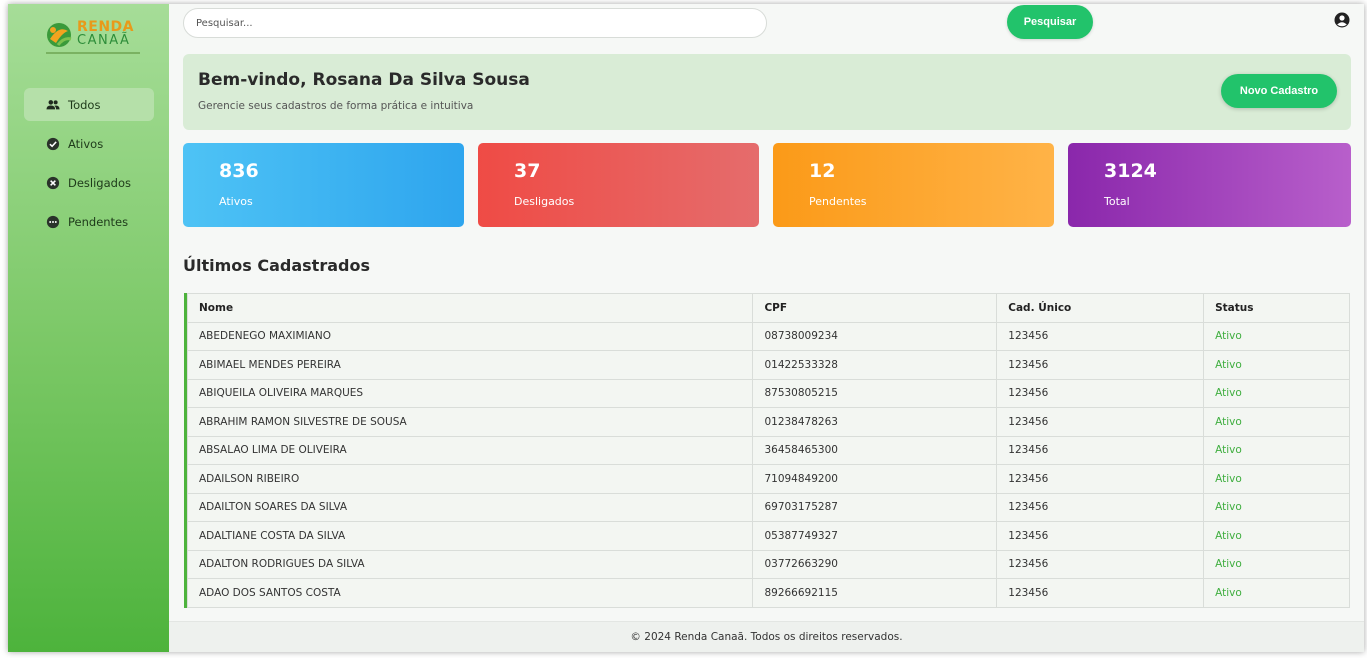 The width and height of the screenshot is (1367, 658). I want to click on cell-nome: ABIQUEILA OLIVEIRA MARQUES, so click(470, 393).